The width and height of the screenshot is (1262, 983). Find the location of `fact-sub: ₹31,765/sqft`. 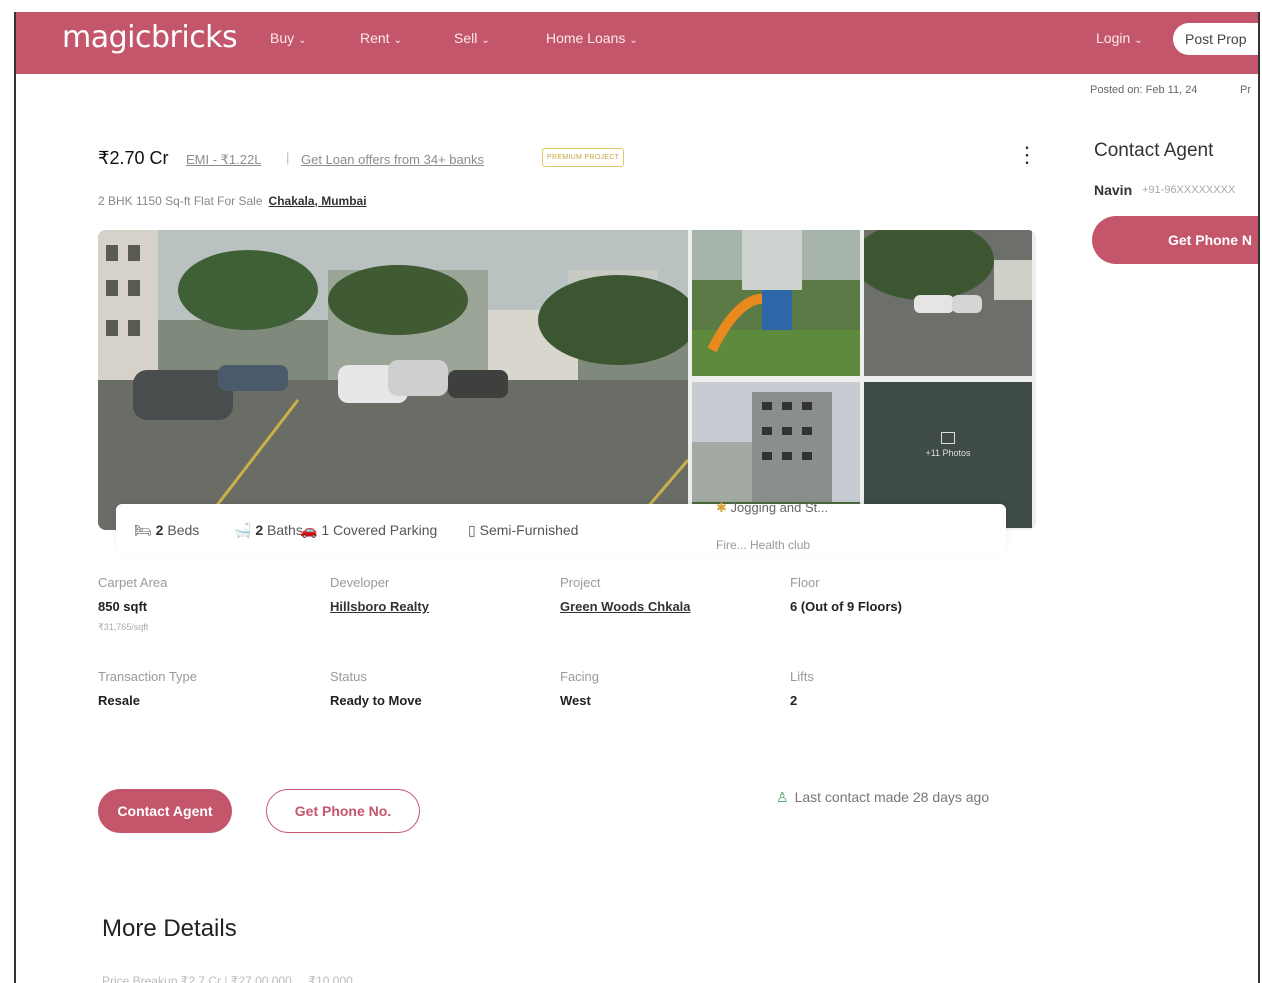

fact-sub: ₹31,765/sqft is located at coordinates (123, 627).